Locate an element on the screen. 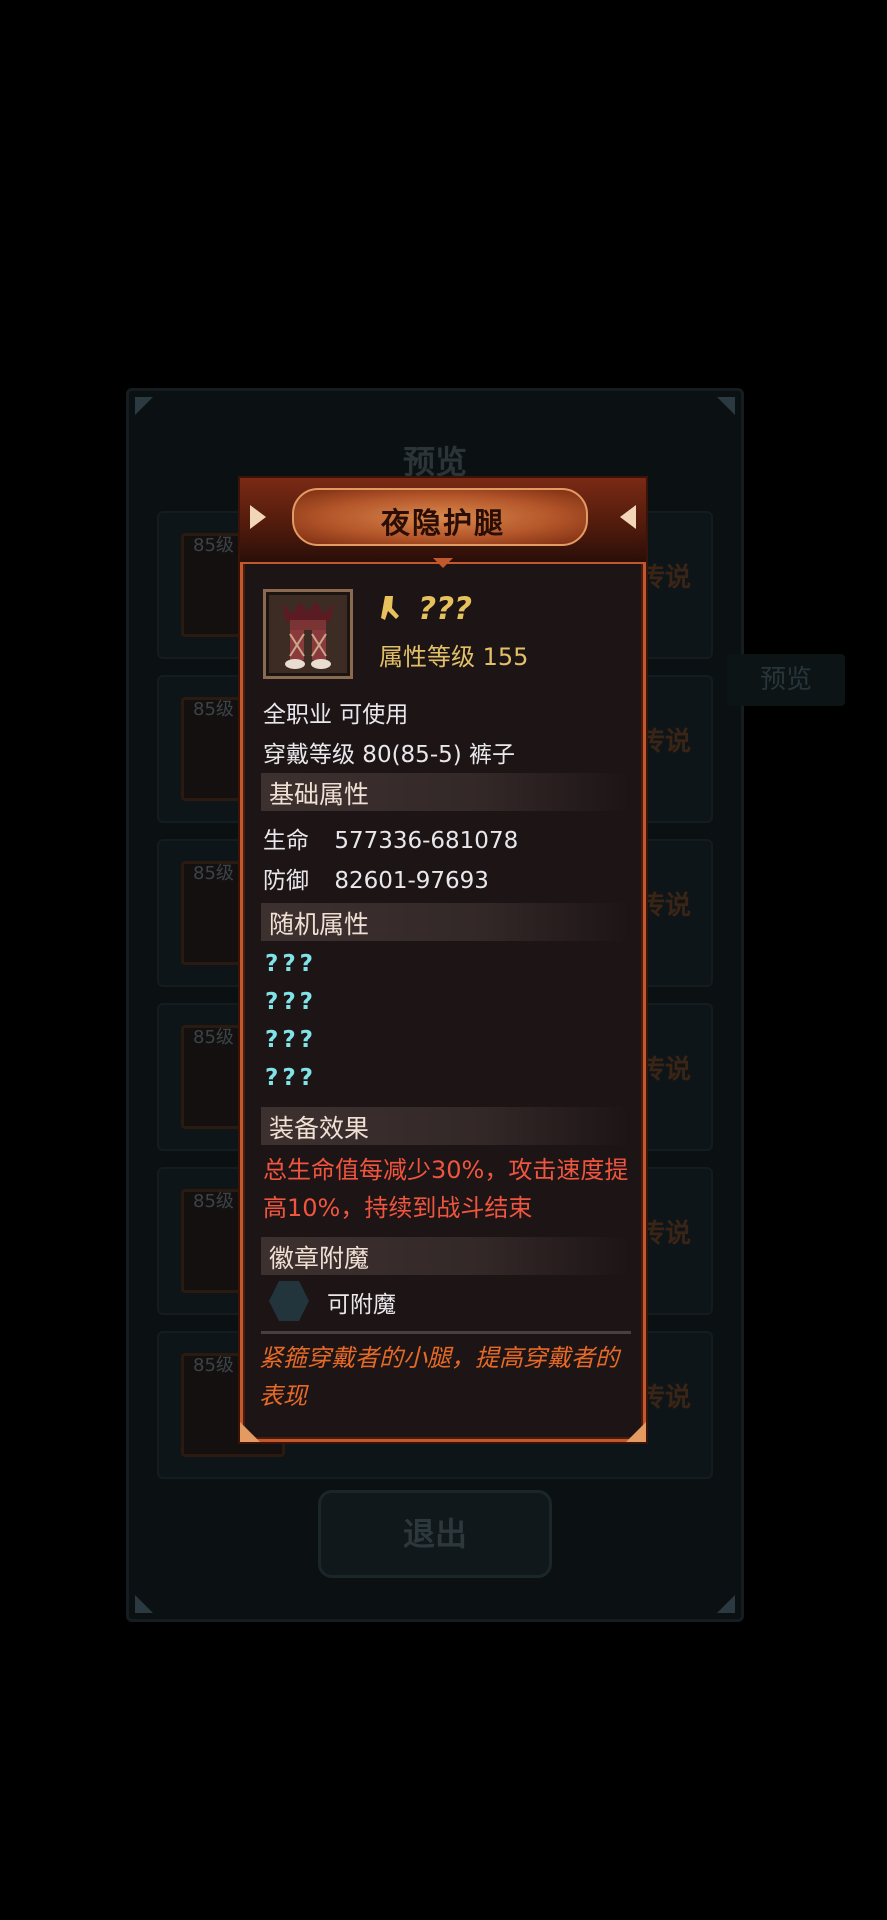  section-badge-enchant: 徽章附魔 is located at coordinates (446, 1256).